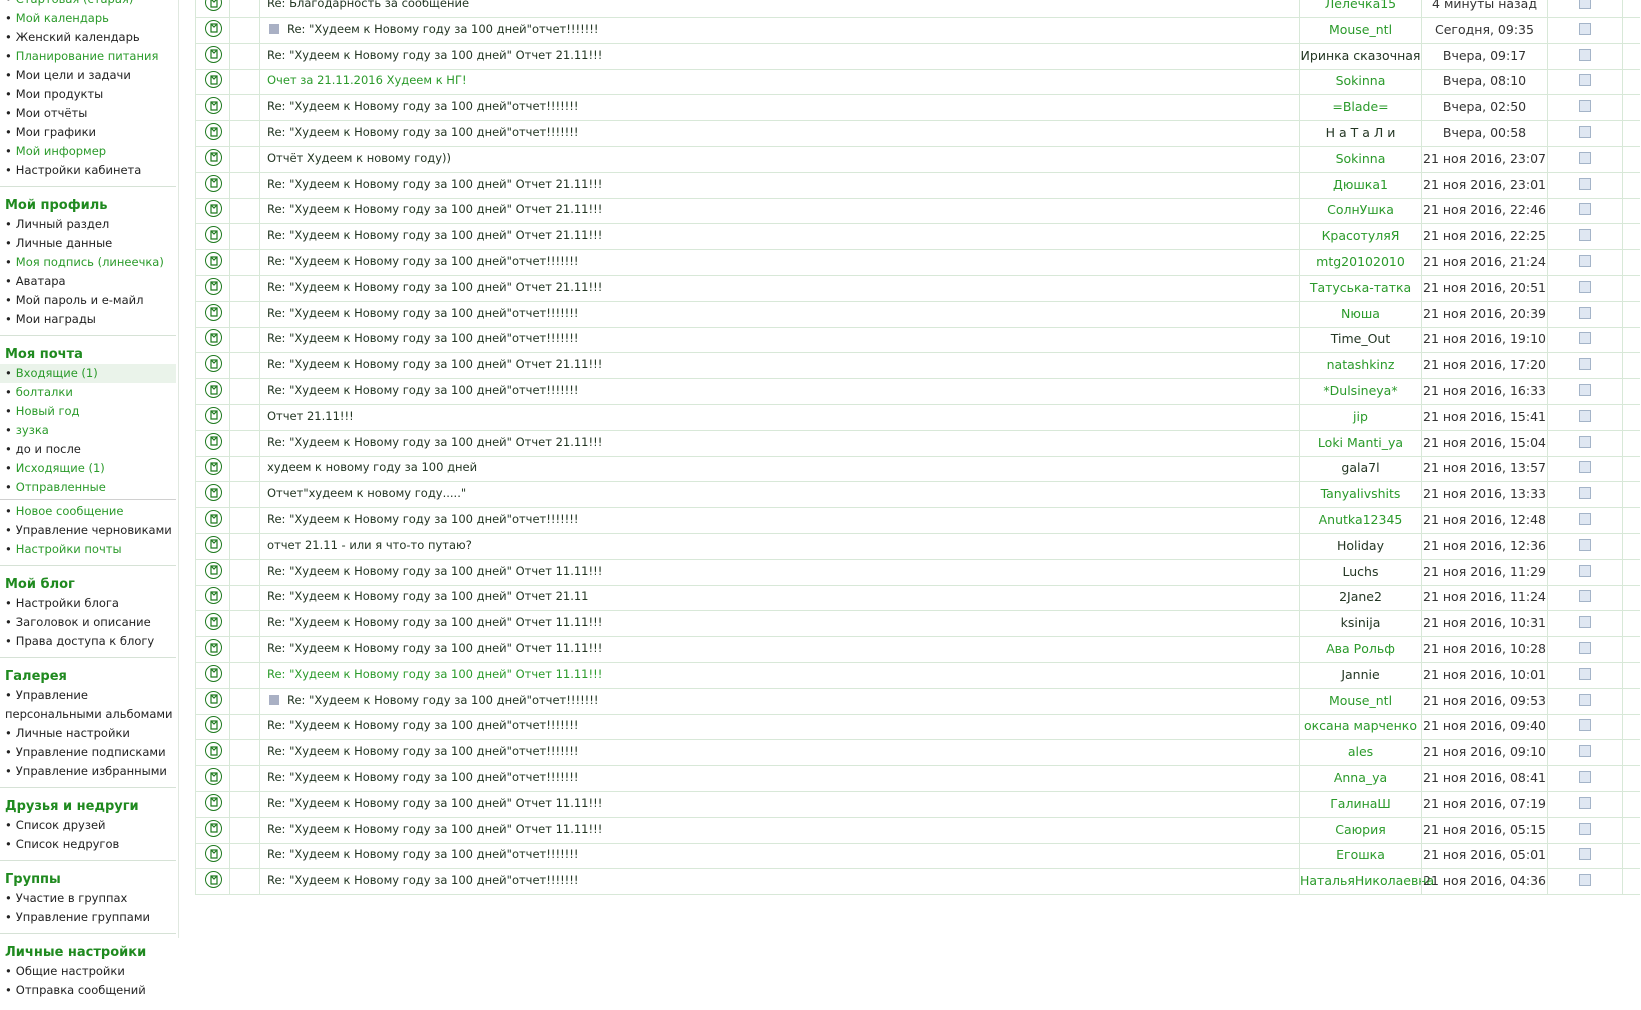 The height and width of the screenshot is (1010, 1641). What do you see at coordinates (779, 8) in the screenshot?
I see `message-subject: Re: Благодарность за сообщение` at bounding box center [779, 8].